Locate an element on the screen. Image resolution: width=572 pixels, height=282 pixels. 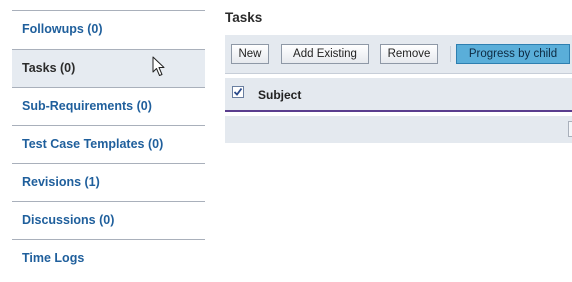
select-all-checkbox is located at coordinates (238, 92).